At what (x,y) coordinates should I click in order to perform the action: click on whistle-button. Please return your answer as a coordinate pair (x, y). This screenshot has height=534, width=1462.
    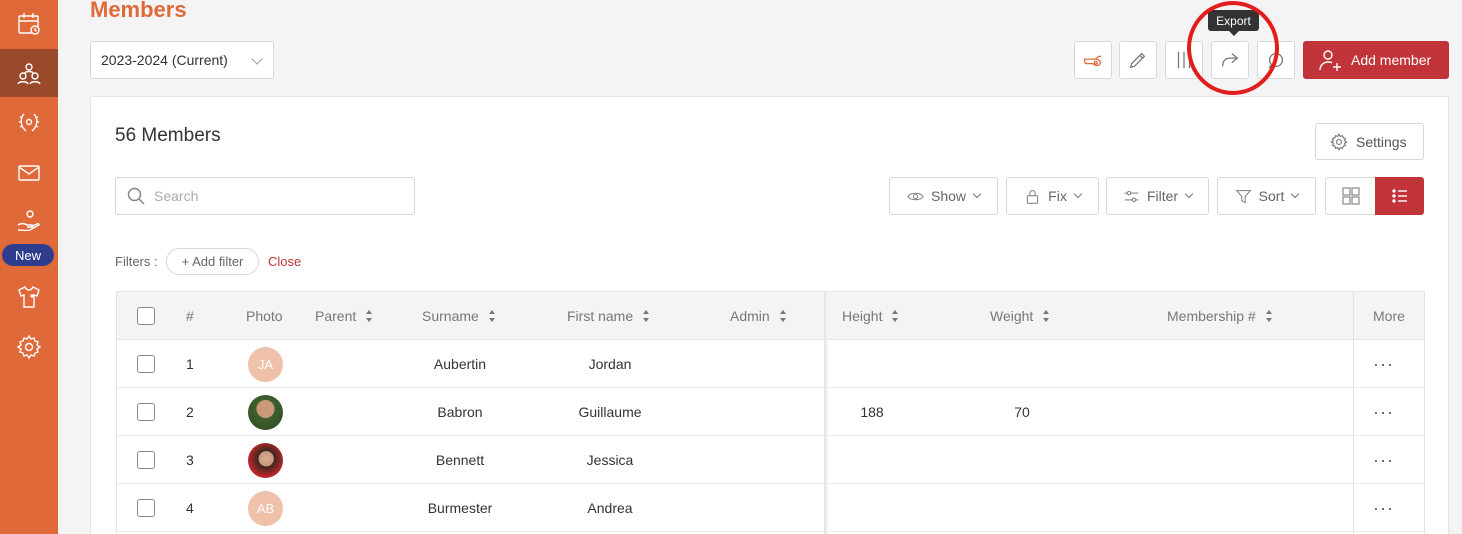
    Looking at the image, I should click on (1093, 60).